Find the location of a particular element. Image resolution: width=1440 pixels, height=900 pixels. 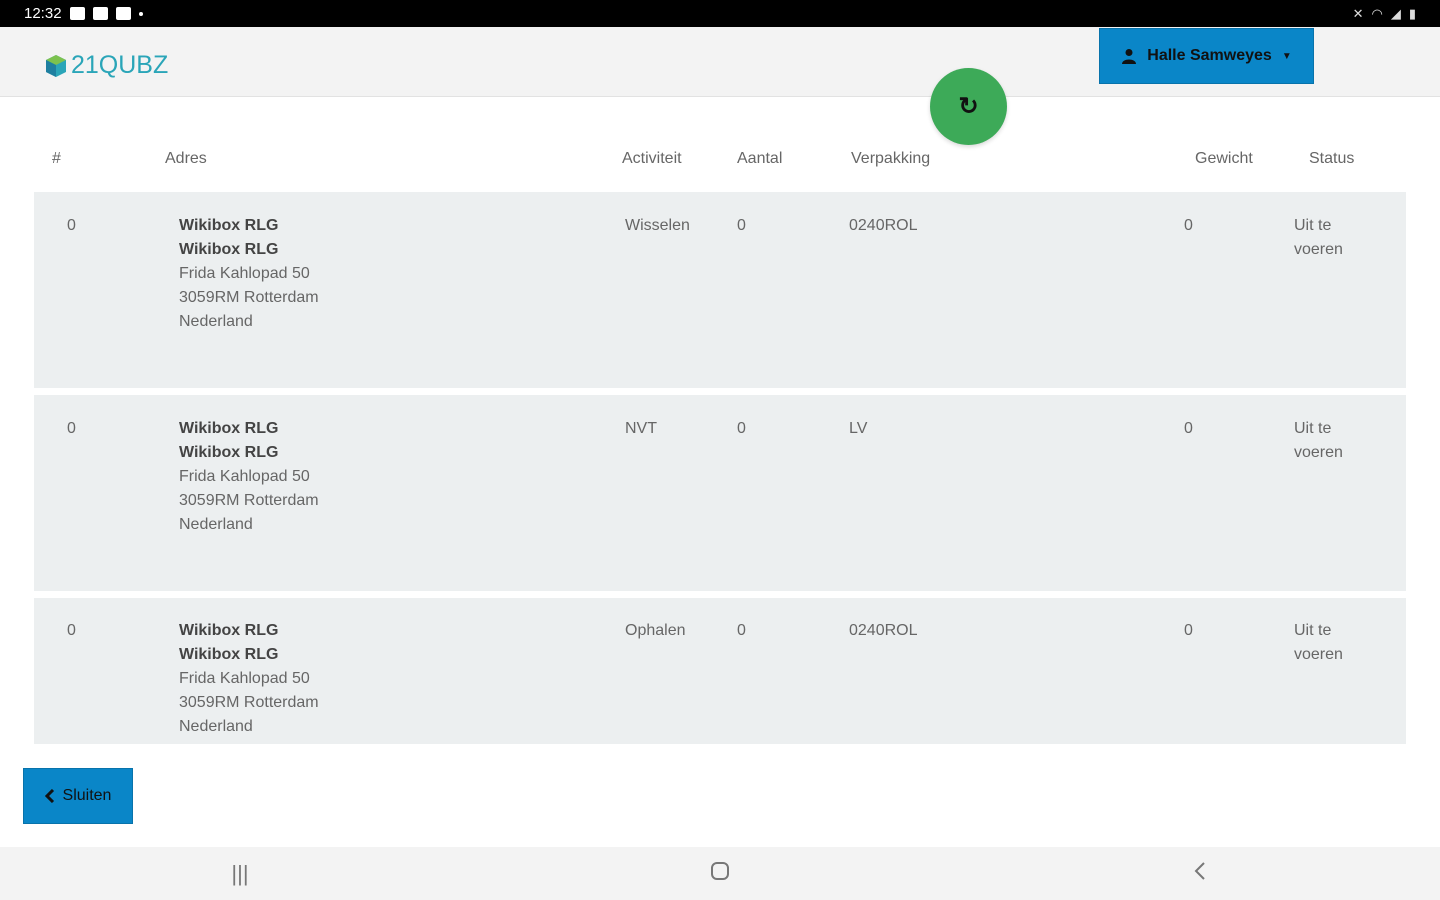

wifi-icon: ◠ is located at coordinates (1377, 13).